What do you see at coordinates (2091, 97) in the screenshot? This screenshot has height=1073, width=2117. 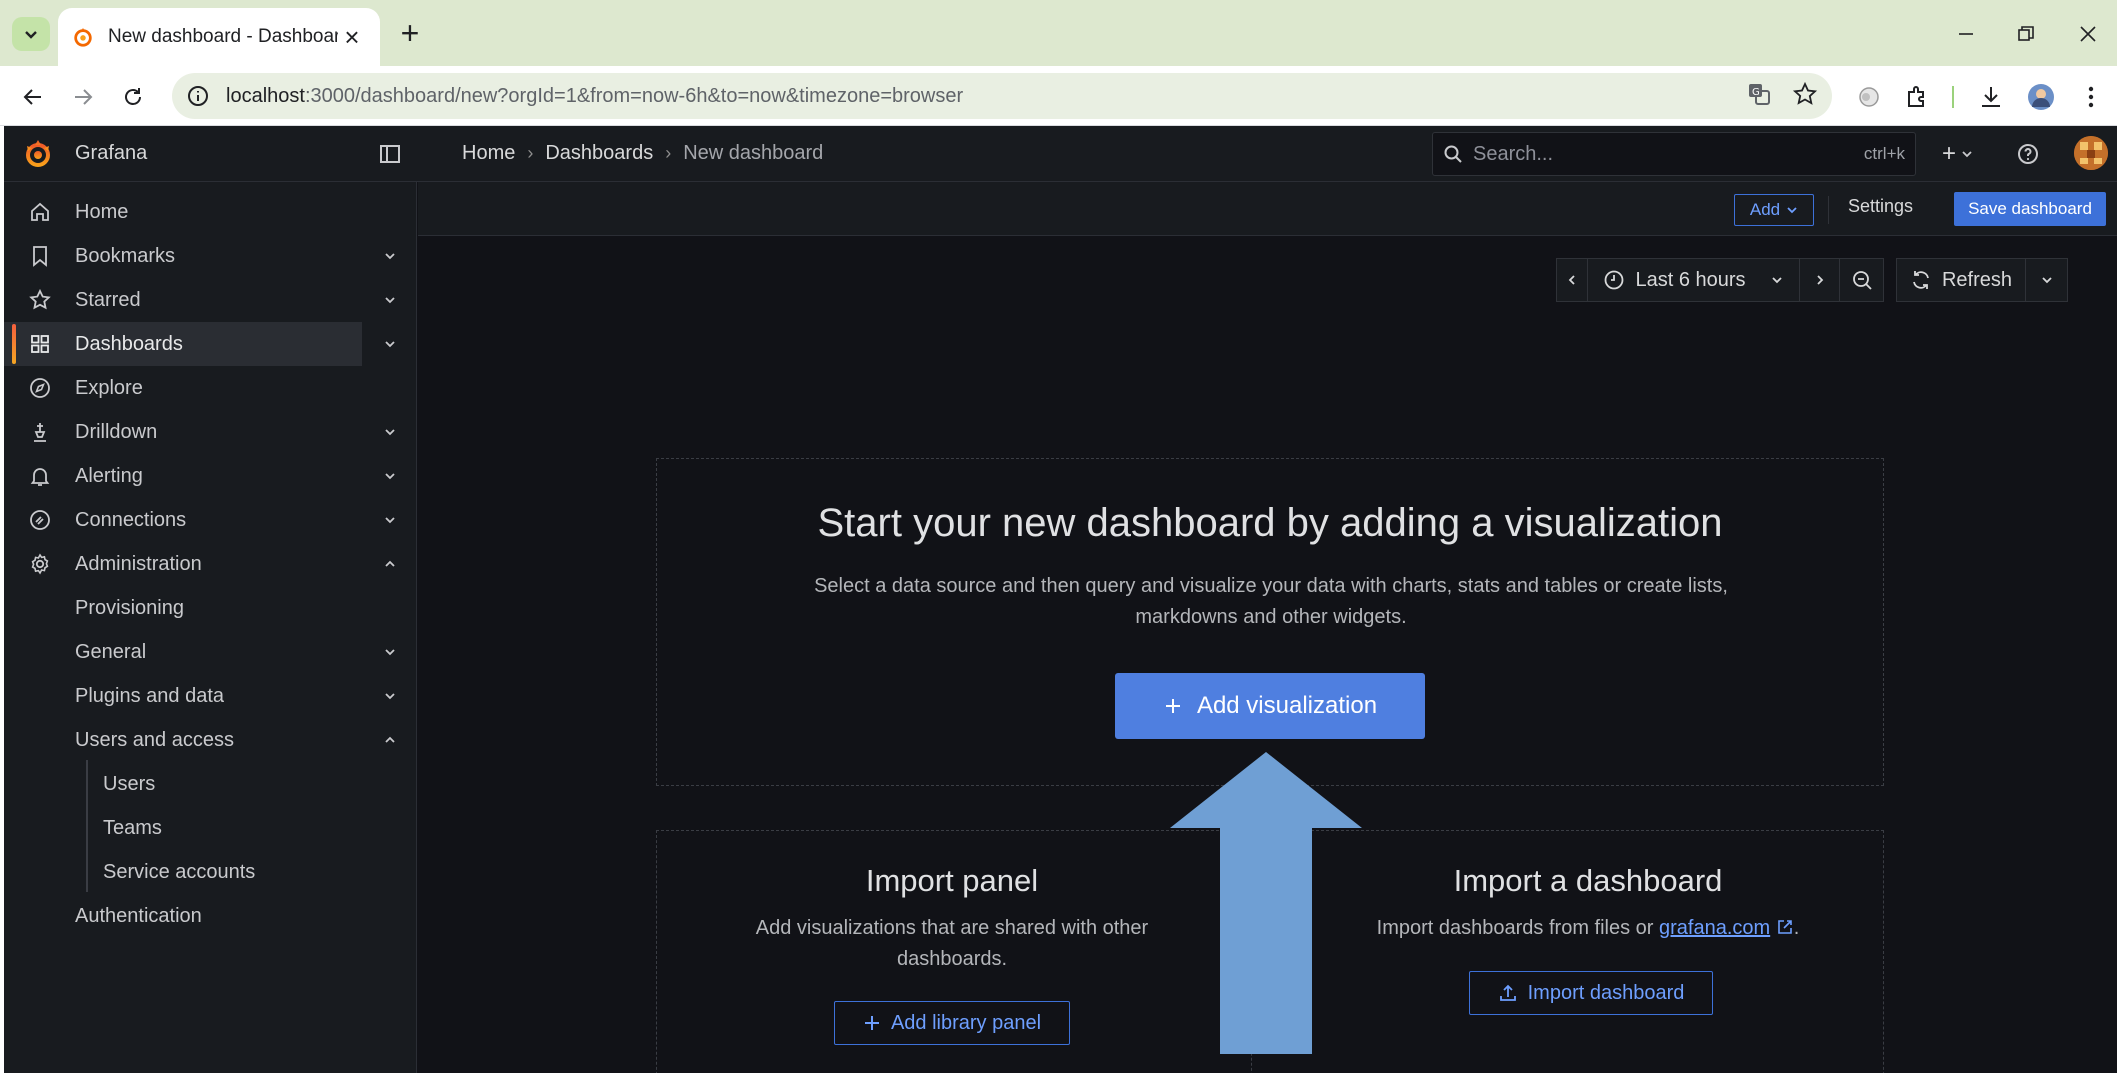 I see `browser-menu-icon` at bounding box center [2091, 97].